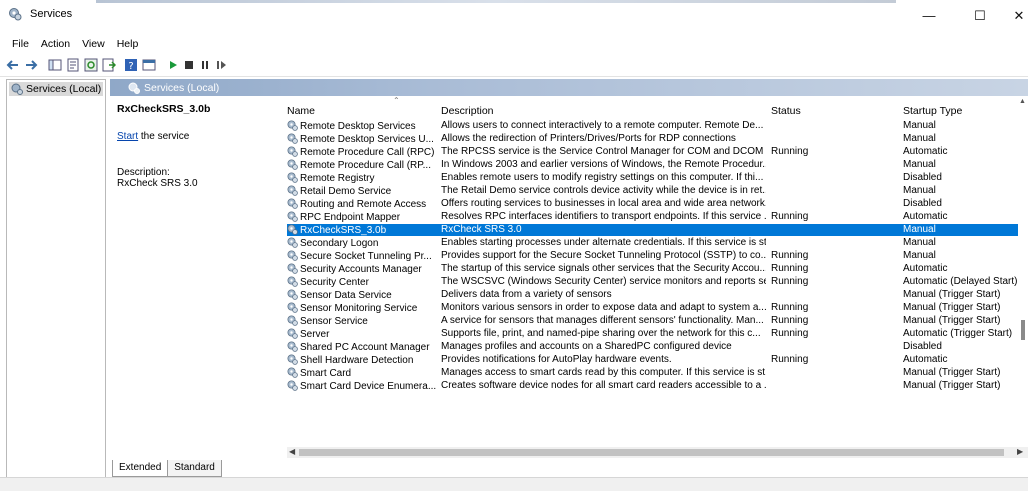  I want to click on title-bar-strip, so click(496, 1).